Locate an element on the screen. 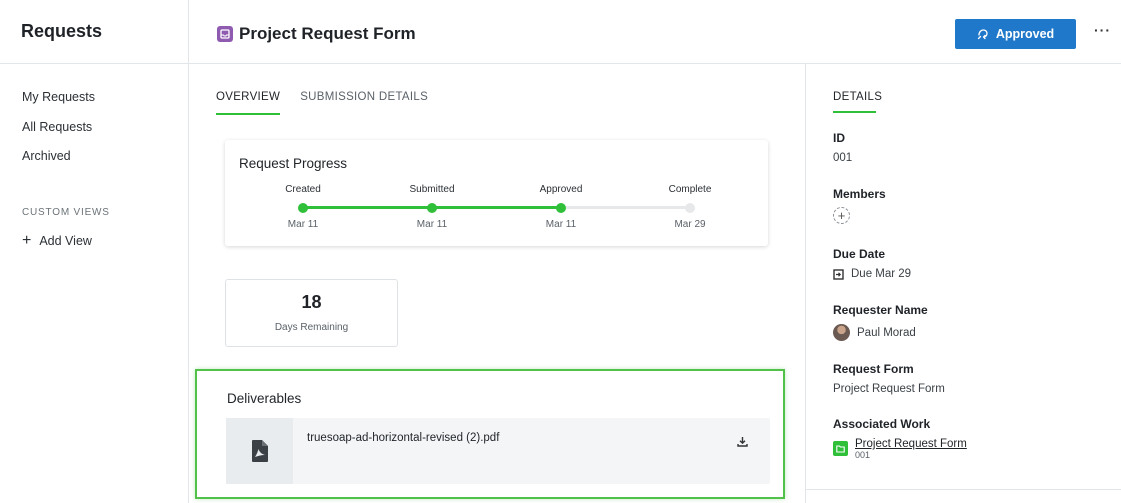 Image resolution: width=1121 pixels, height=503 pixels. progress-step-approved: Approved Mar 11 is located at coordinates (561, 207).